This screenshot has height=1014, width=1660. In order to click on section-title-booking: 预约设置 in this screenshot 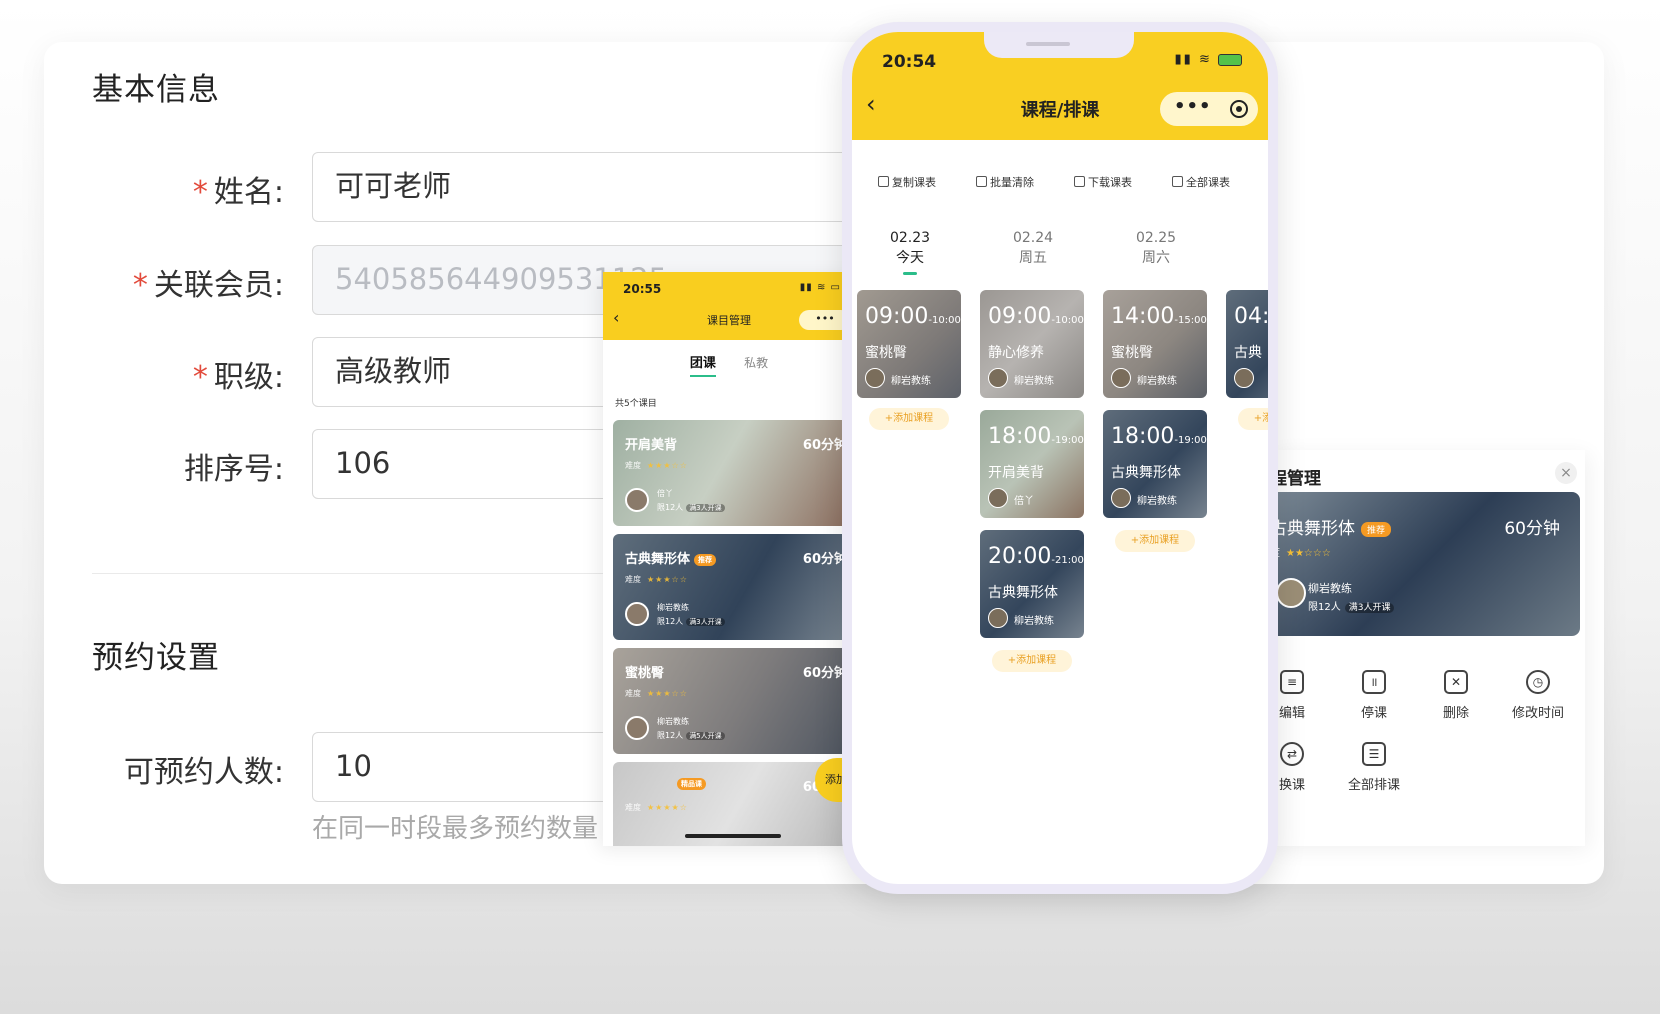, I will do `click(156, 658)`.